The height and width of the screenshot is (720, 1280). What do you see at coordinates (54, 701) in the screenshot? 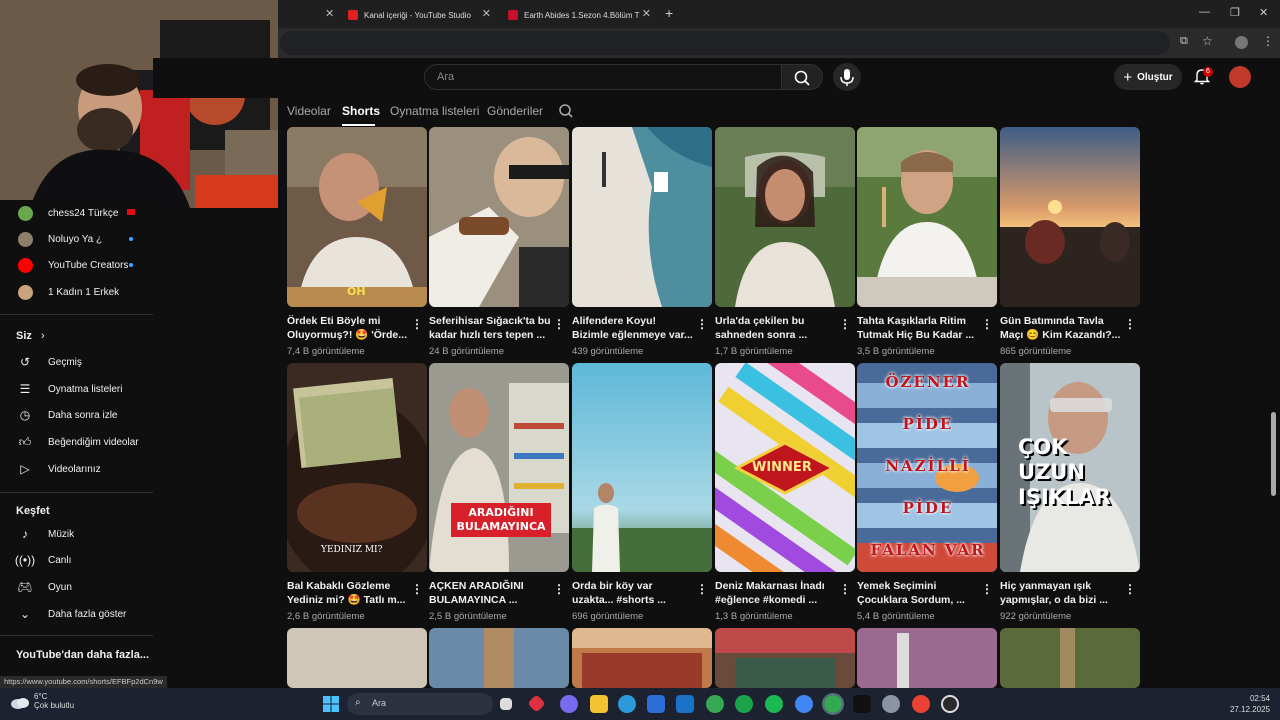
I see `weather-widget: 6°C Çok bulutlu` at bounding box center [54, 701].